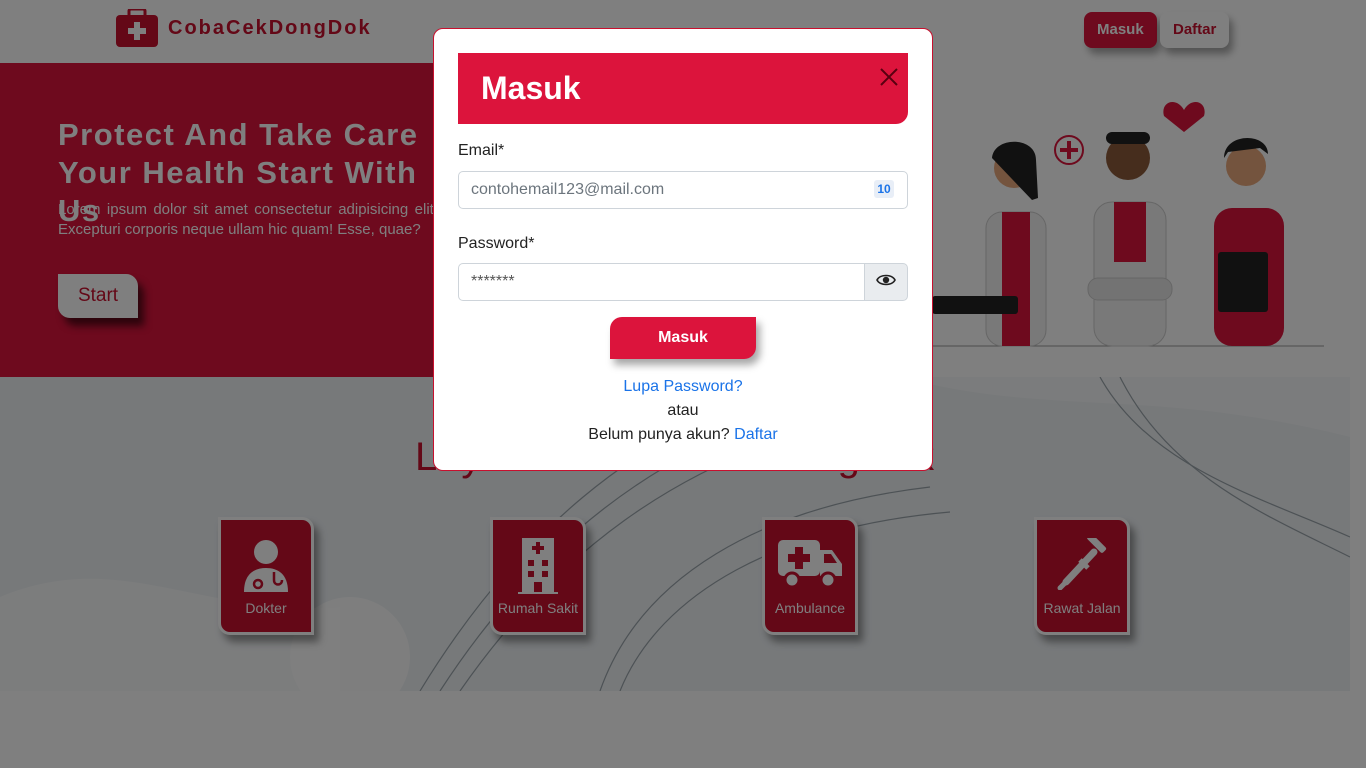  What do you see at coordinates (531, 88) in the screenshot?
I see `modal-title: Masuk` at bounding box center [531, 88].